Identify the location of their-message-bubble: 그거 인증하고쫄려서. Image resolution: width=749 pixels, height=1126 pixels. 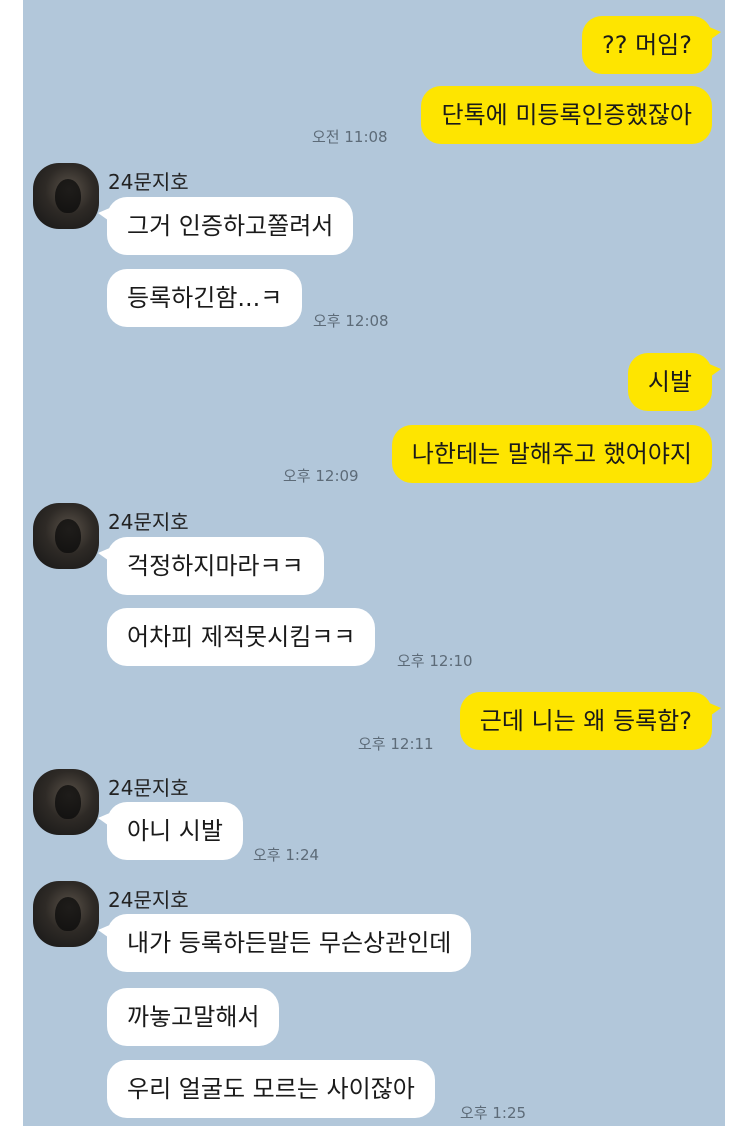
(225, 226).